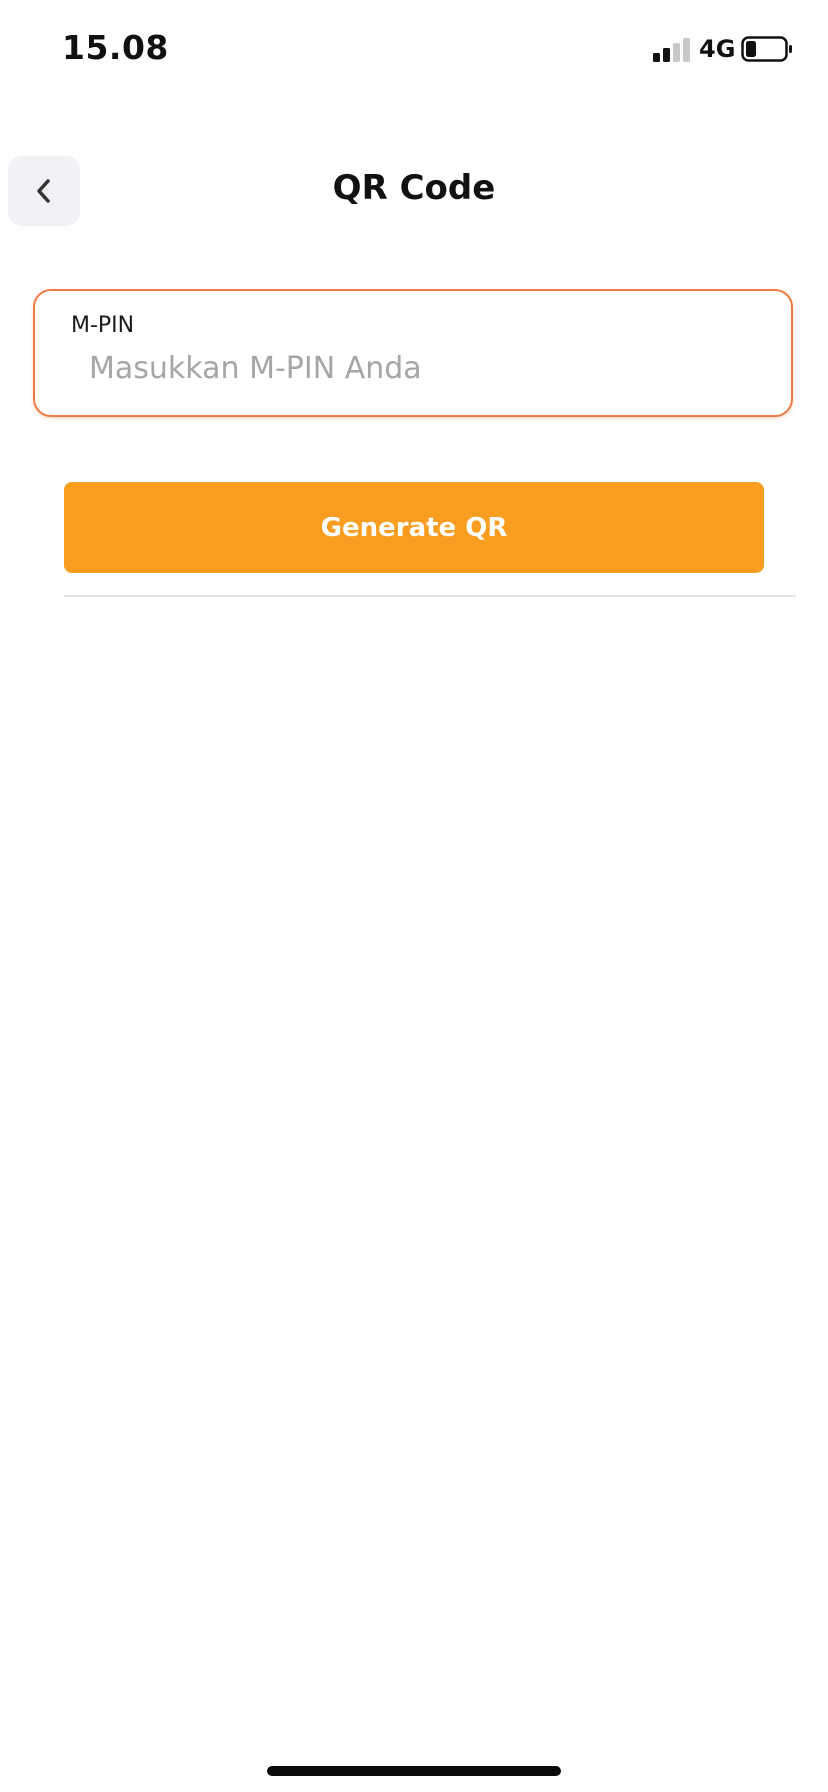  Describe the element at coordinates (414, 527) in the screenshot. I see `generate-qr-button: Generate QR` at that location.